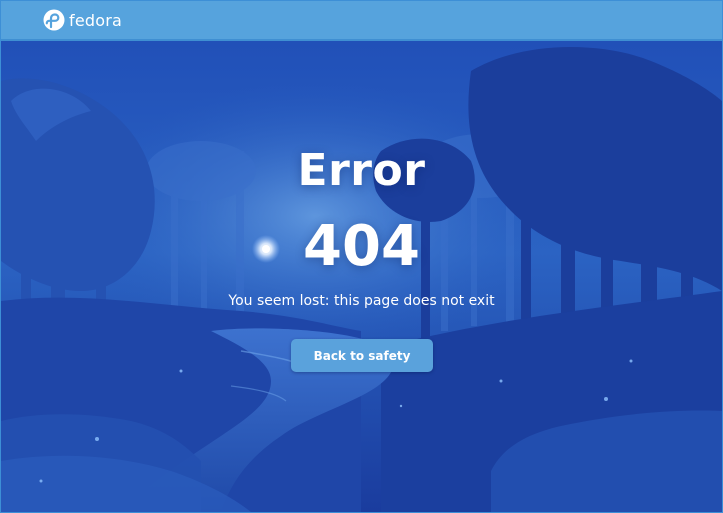 The image size is (723, 513). Describe the element at coordinates (362, 355) in the screenshot. I see `back-to-safety-button: Back to safety` at that location.